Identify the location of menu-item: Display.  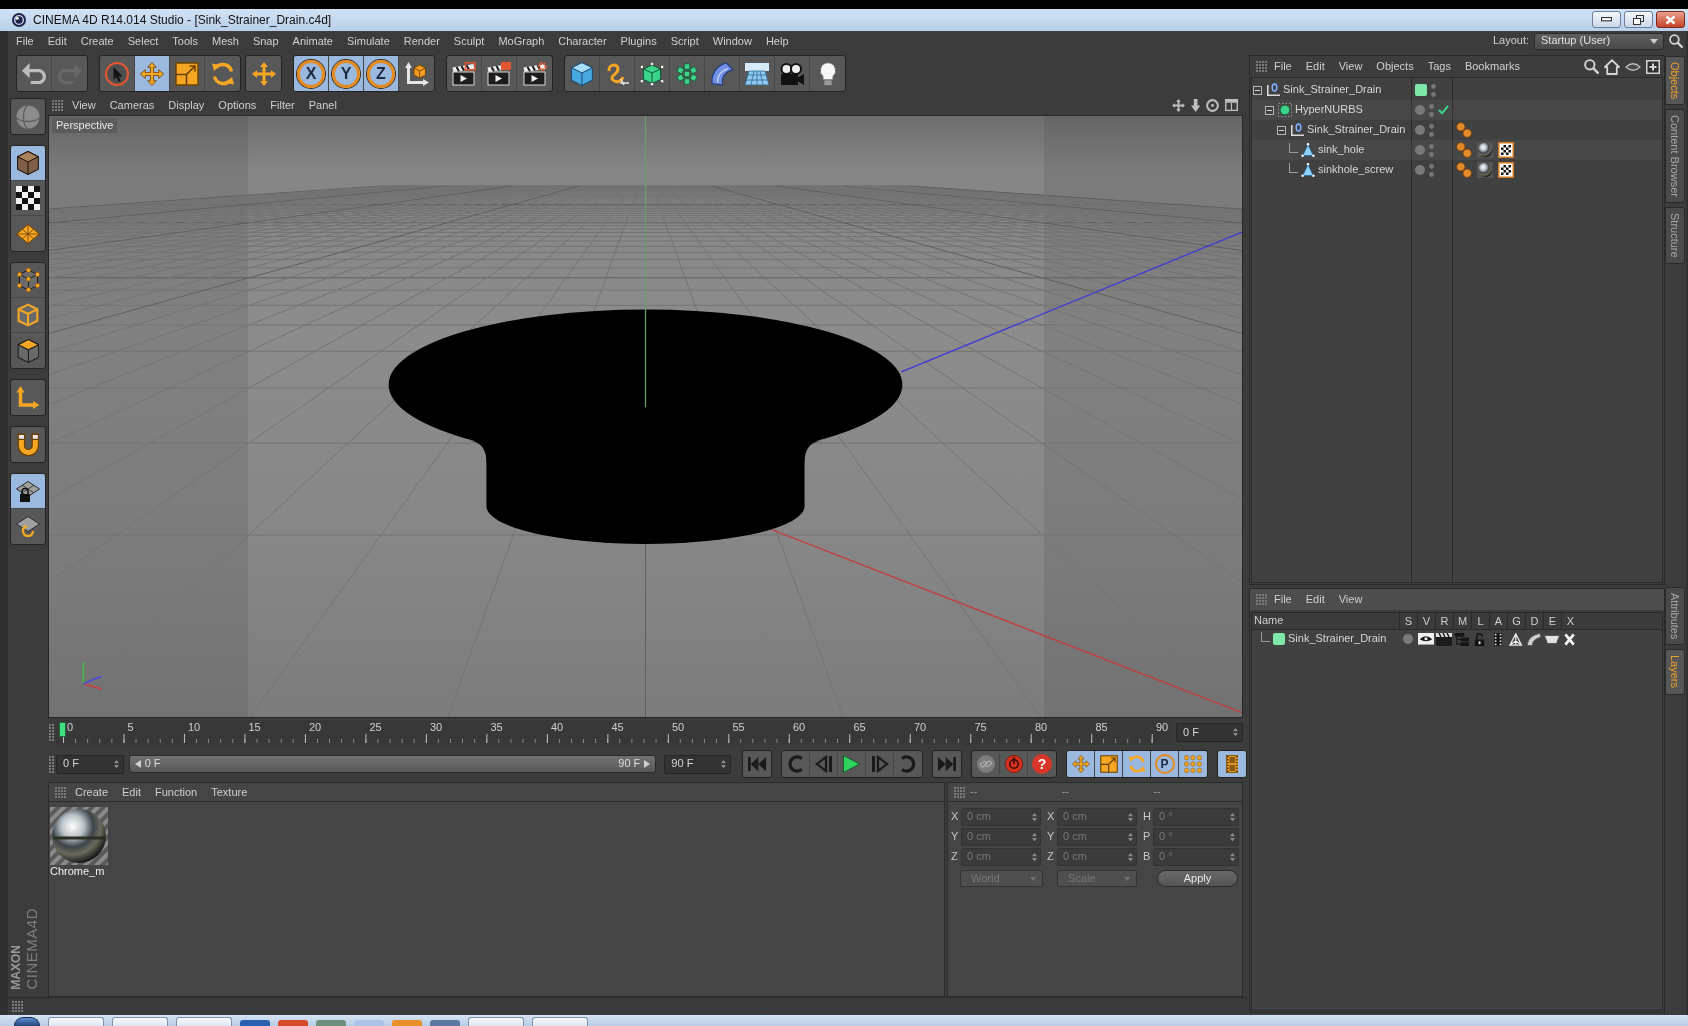
(186, 105).